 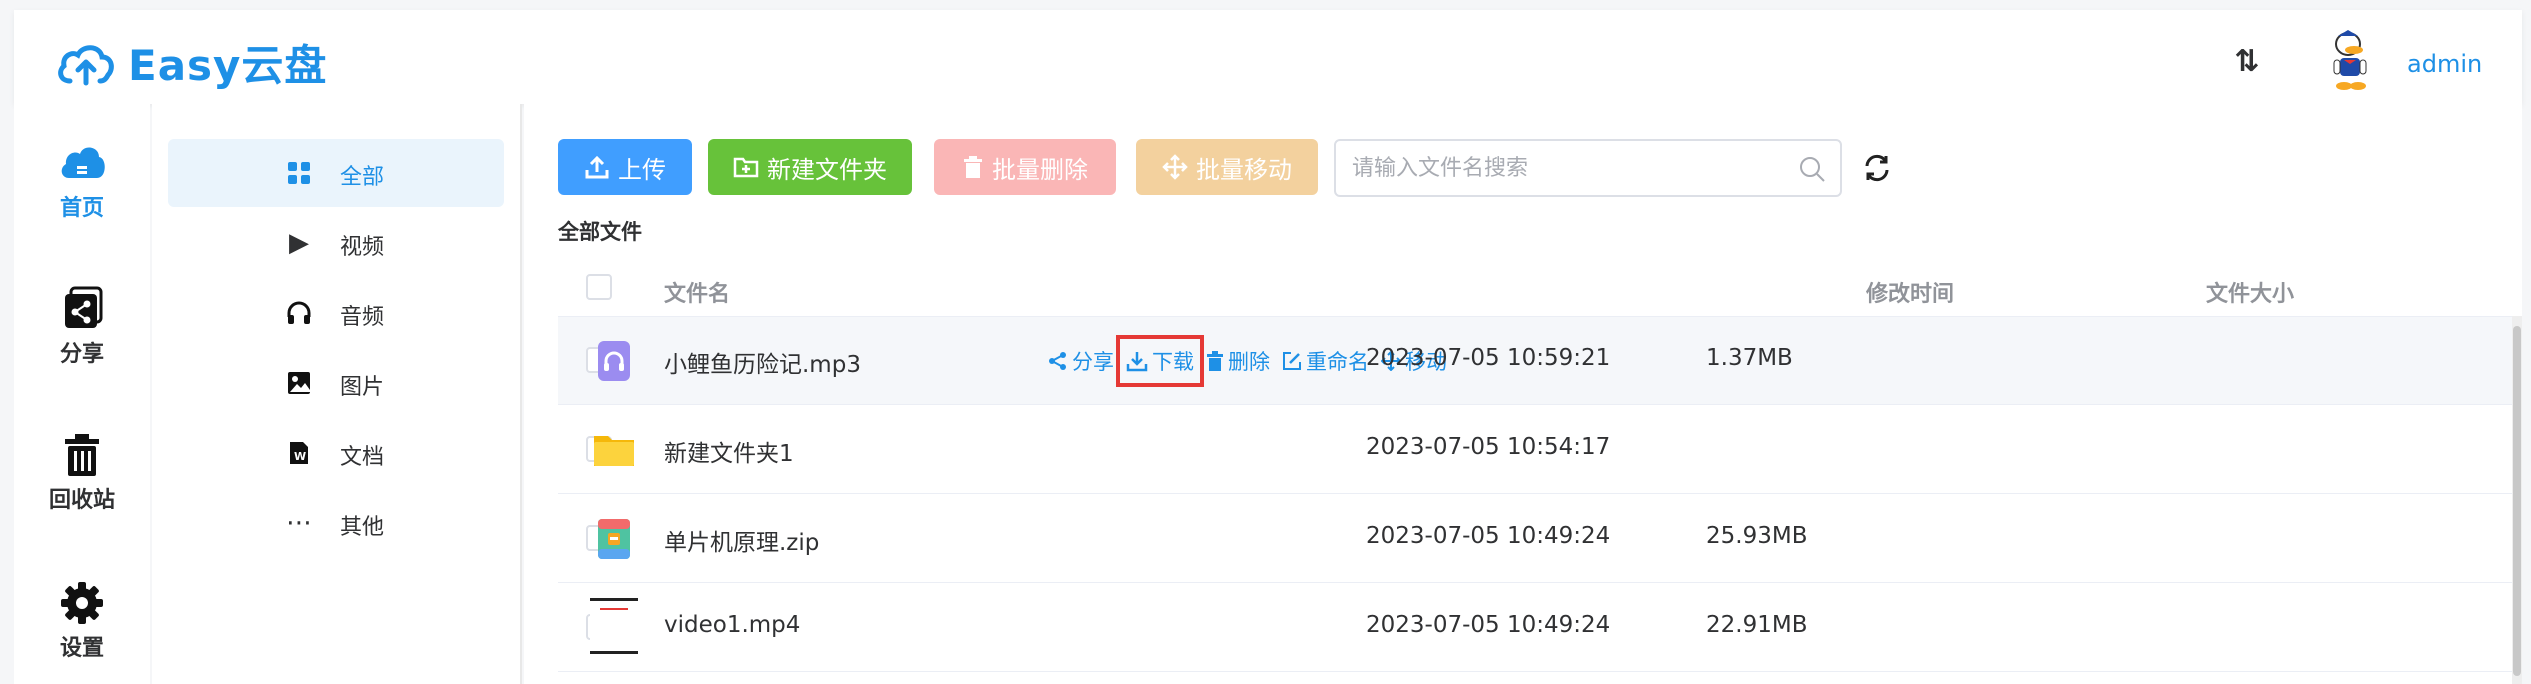 What do you see at coordinates (2247, 62) in the screenshot?
I see `sort-arrows-icon: ⇅` at bounding box center [2247, 62].